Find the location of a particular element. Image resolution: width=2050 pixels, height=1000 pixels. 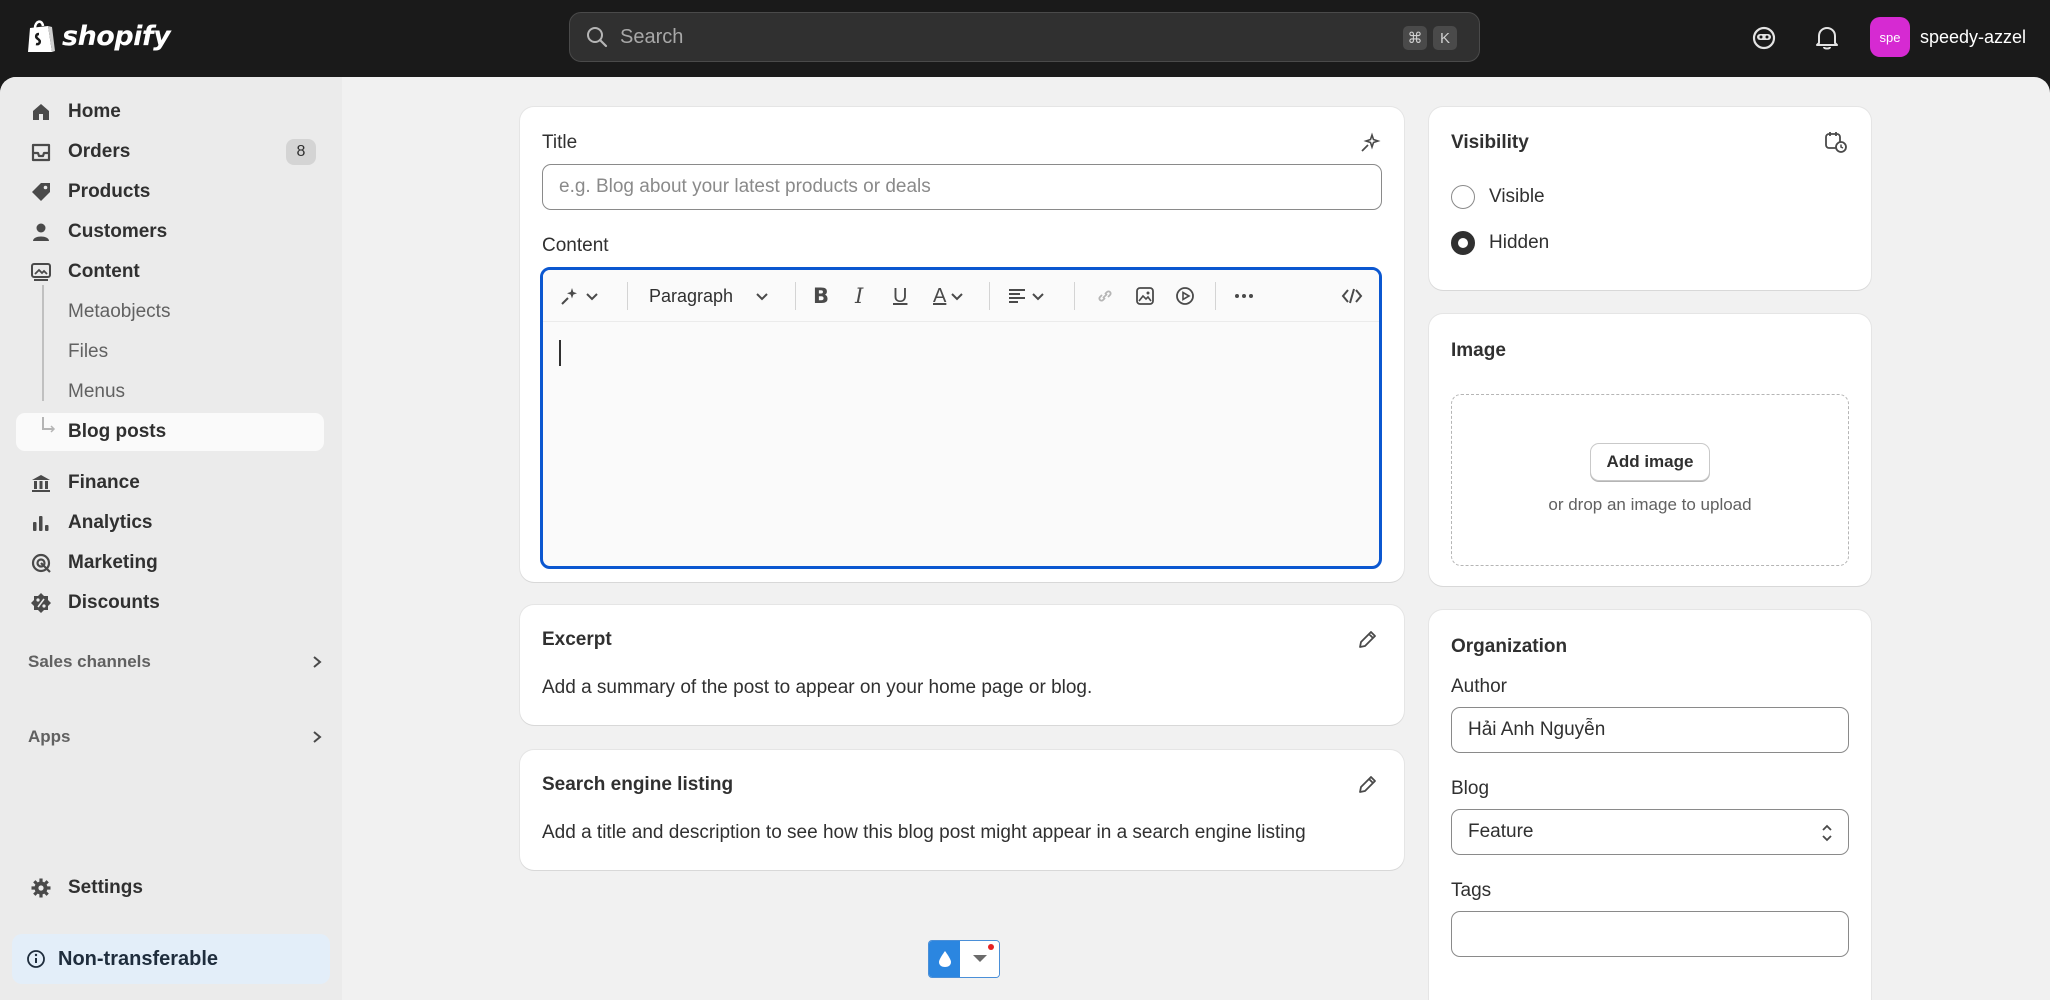

sidebar-section-sales-channels: Sales channels is located at coordinates (176, 662).